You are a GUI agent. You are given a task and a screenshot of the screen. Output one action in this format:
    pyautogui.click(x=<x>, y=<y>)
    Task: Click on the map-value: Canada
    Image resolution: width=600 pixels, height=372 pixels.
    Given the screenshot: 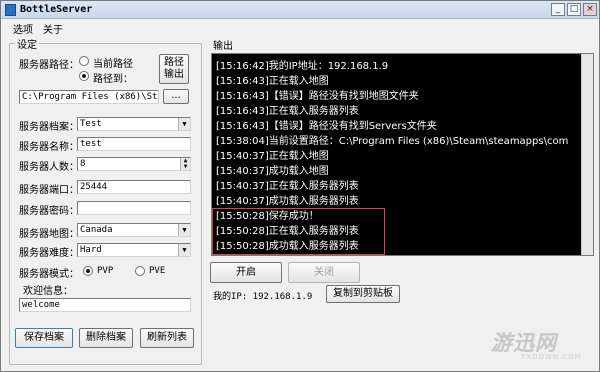 What is the action you would take?
    pyautogui.click(x=96, y=230)
    